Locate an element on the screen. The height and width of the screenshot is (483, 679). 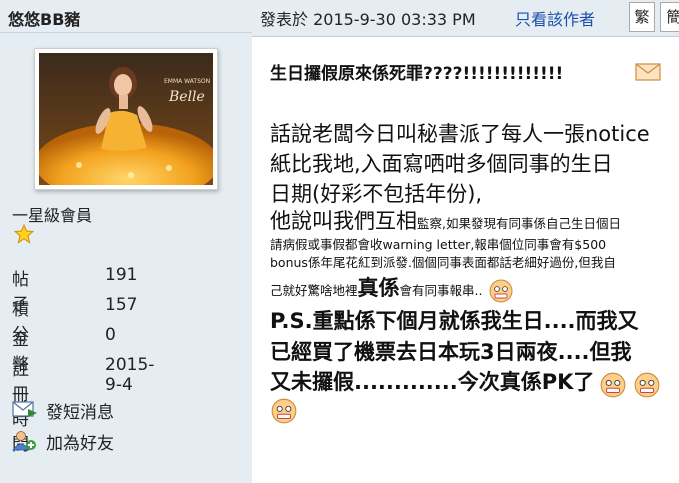
add-friend-icon is located at coordinates (24, 441).